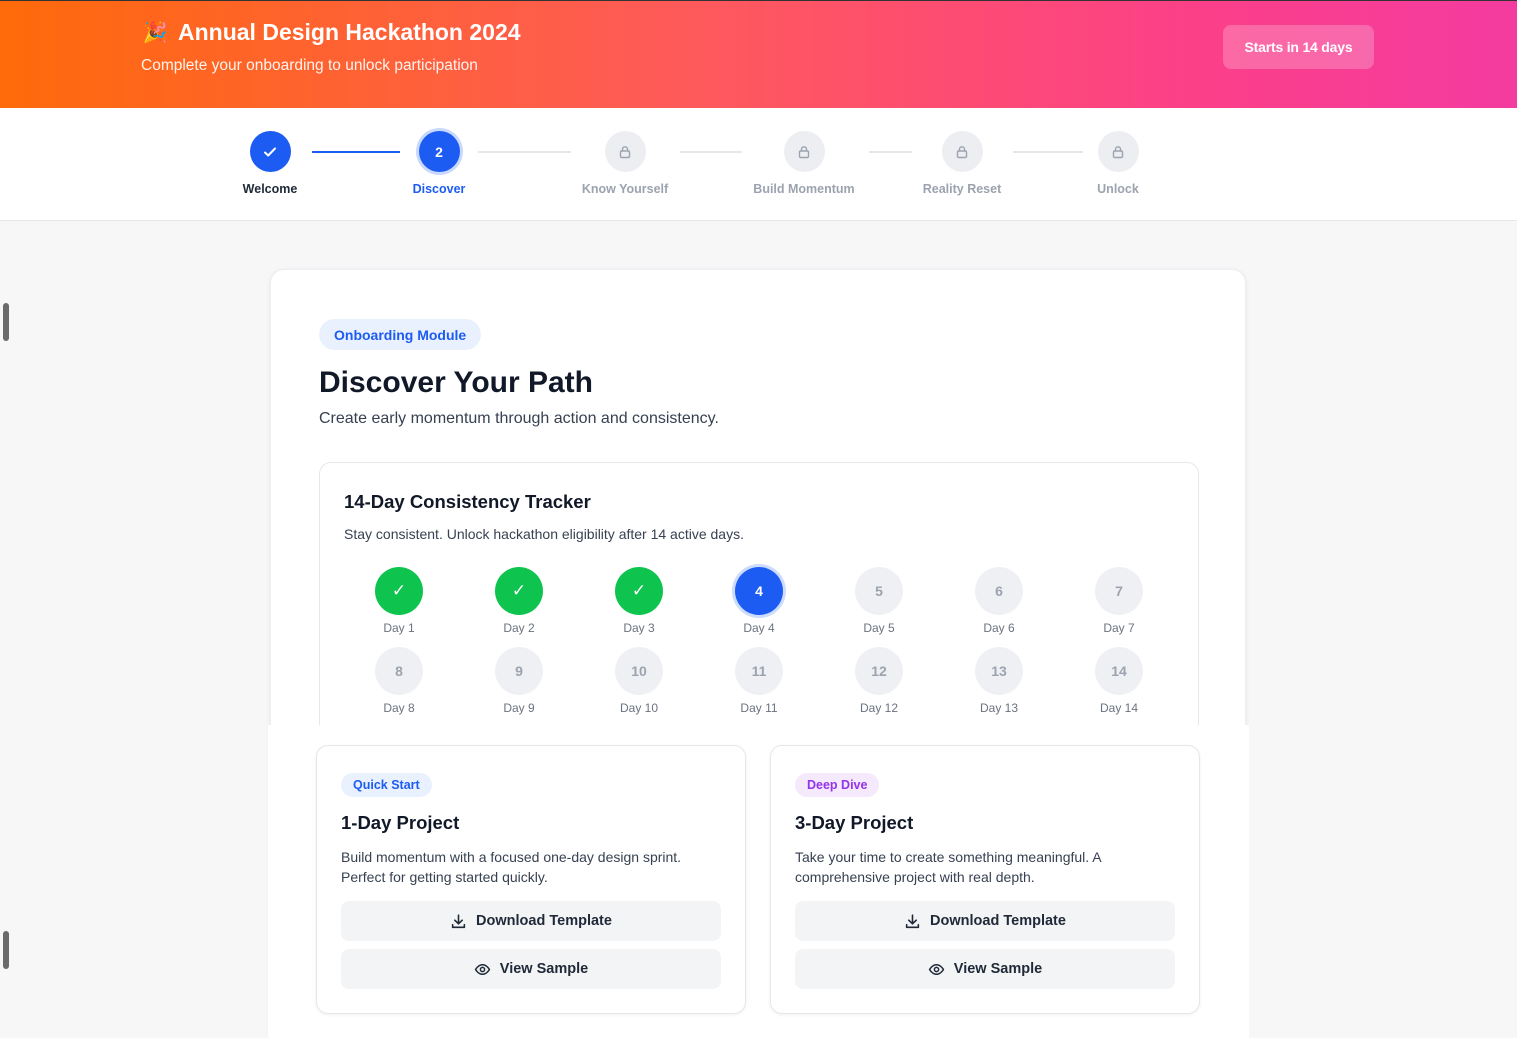  I want to click on day-number: 14, so click(1119, 671).